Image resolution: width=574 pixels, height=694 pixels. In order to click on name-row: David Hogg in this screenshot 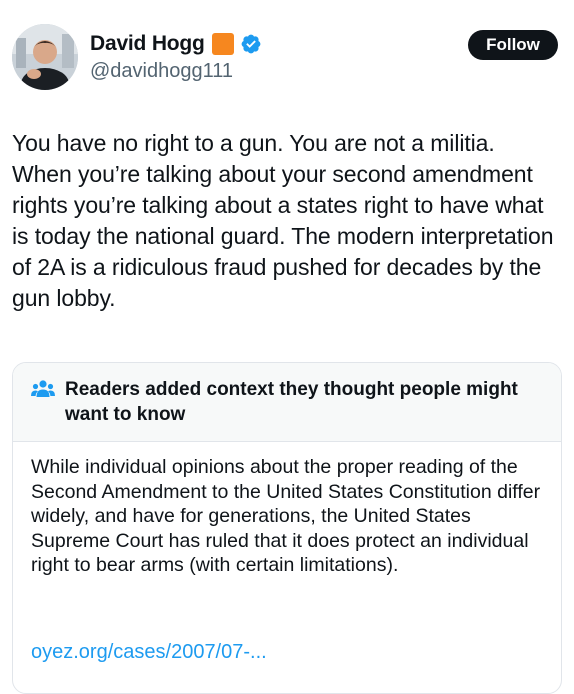, I will do `click(176, 44)`.